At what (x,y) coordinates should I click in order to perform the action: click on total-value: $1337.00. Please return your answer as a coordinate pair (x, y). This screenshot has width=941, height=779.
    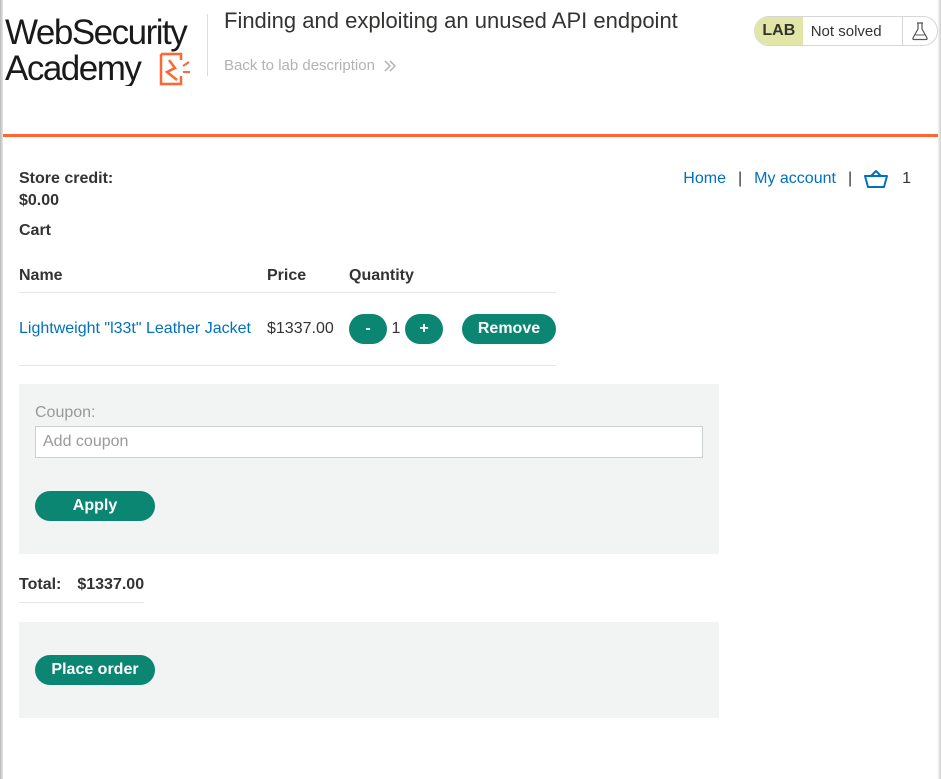
    Looking at the image, I should click on (111, 584).